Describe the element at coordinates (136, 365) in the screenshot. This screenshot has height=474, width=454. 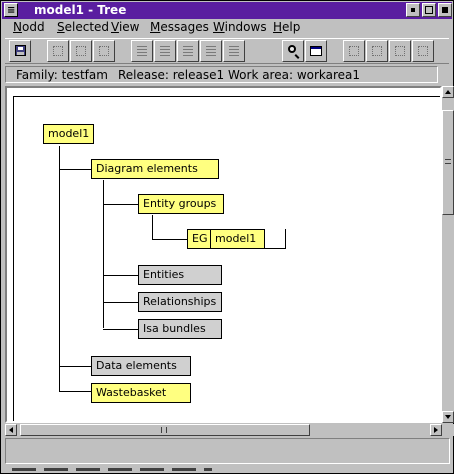
I see `tree-node-label: Data elements` at that location.